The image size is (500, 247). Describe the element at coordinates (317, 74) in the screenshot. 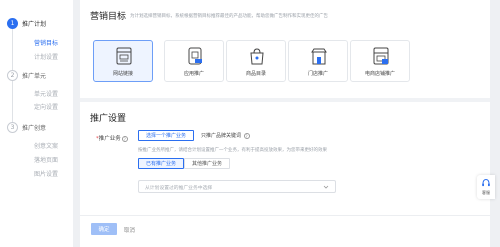

I see `goal-label: 门店推广` at that location.